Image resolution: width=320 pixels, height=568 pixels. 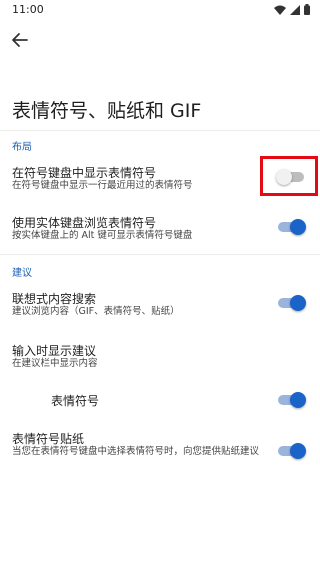 I want to click on contextual-search-toggle, so click(x=292, y=303).